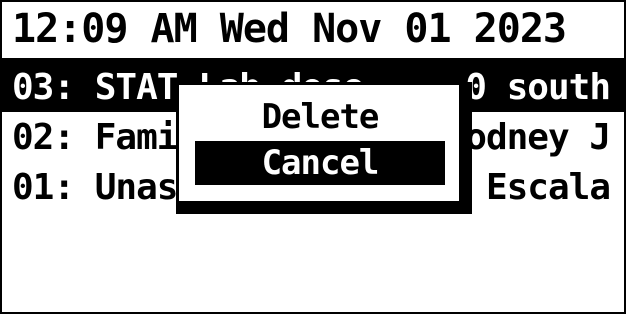  Describe the element at coordinates (548, 187) in the screenshot. I see `list-item-right: Escala` at that location.